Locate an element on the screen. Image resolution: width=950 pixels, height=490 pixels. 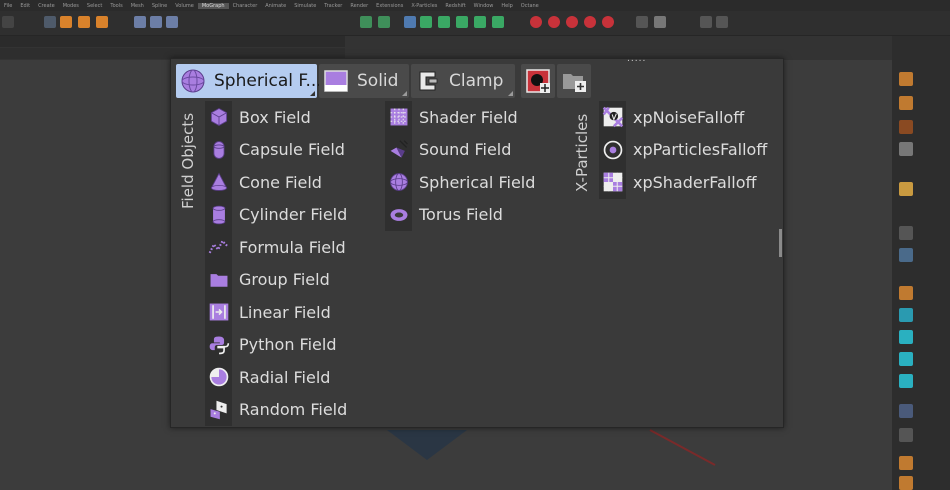
field-item-linear-field: Linear Field is located at coordinates (276, 312).